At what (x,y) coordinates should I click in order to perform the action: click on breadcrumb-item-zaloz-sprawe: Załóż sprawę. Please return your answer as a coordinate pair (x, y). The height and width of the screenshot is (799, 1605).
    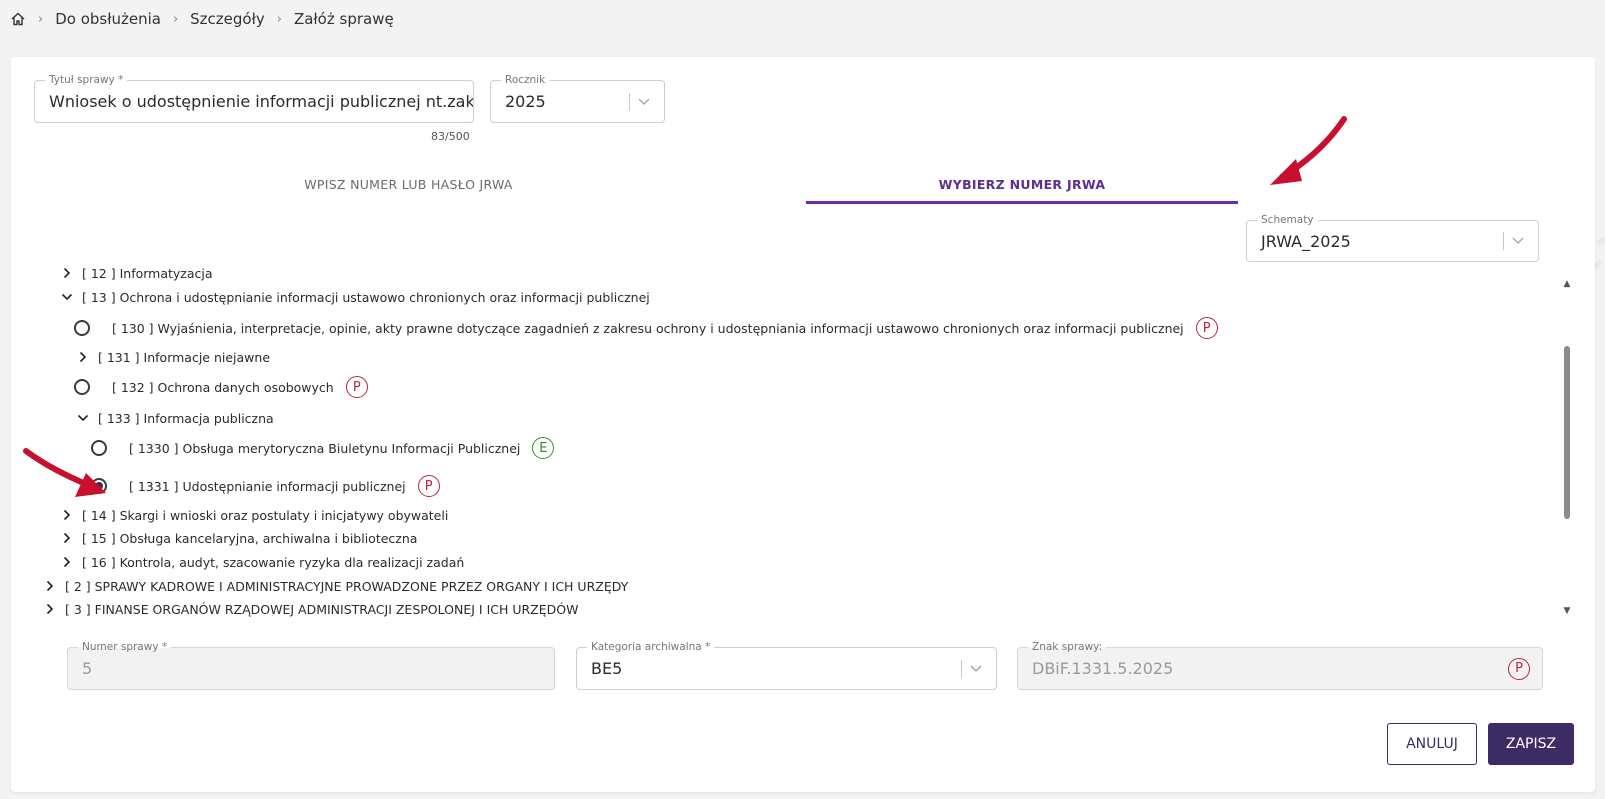
    Looking at the image, I should click on (343, 19).